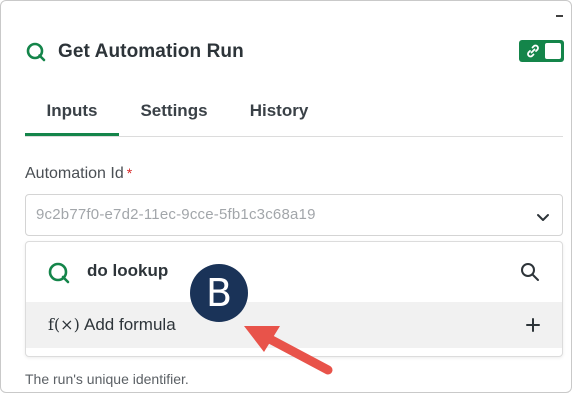 Image resolution: width=574 pixels, height=395 pixels. I want to click on fx-icon: f(×), so click(64, 324).